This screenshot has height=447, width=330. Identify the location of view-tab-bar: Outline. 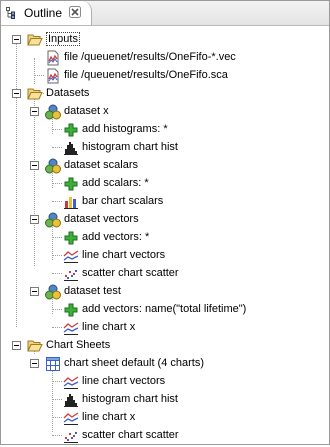
(165, 13).